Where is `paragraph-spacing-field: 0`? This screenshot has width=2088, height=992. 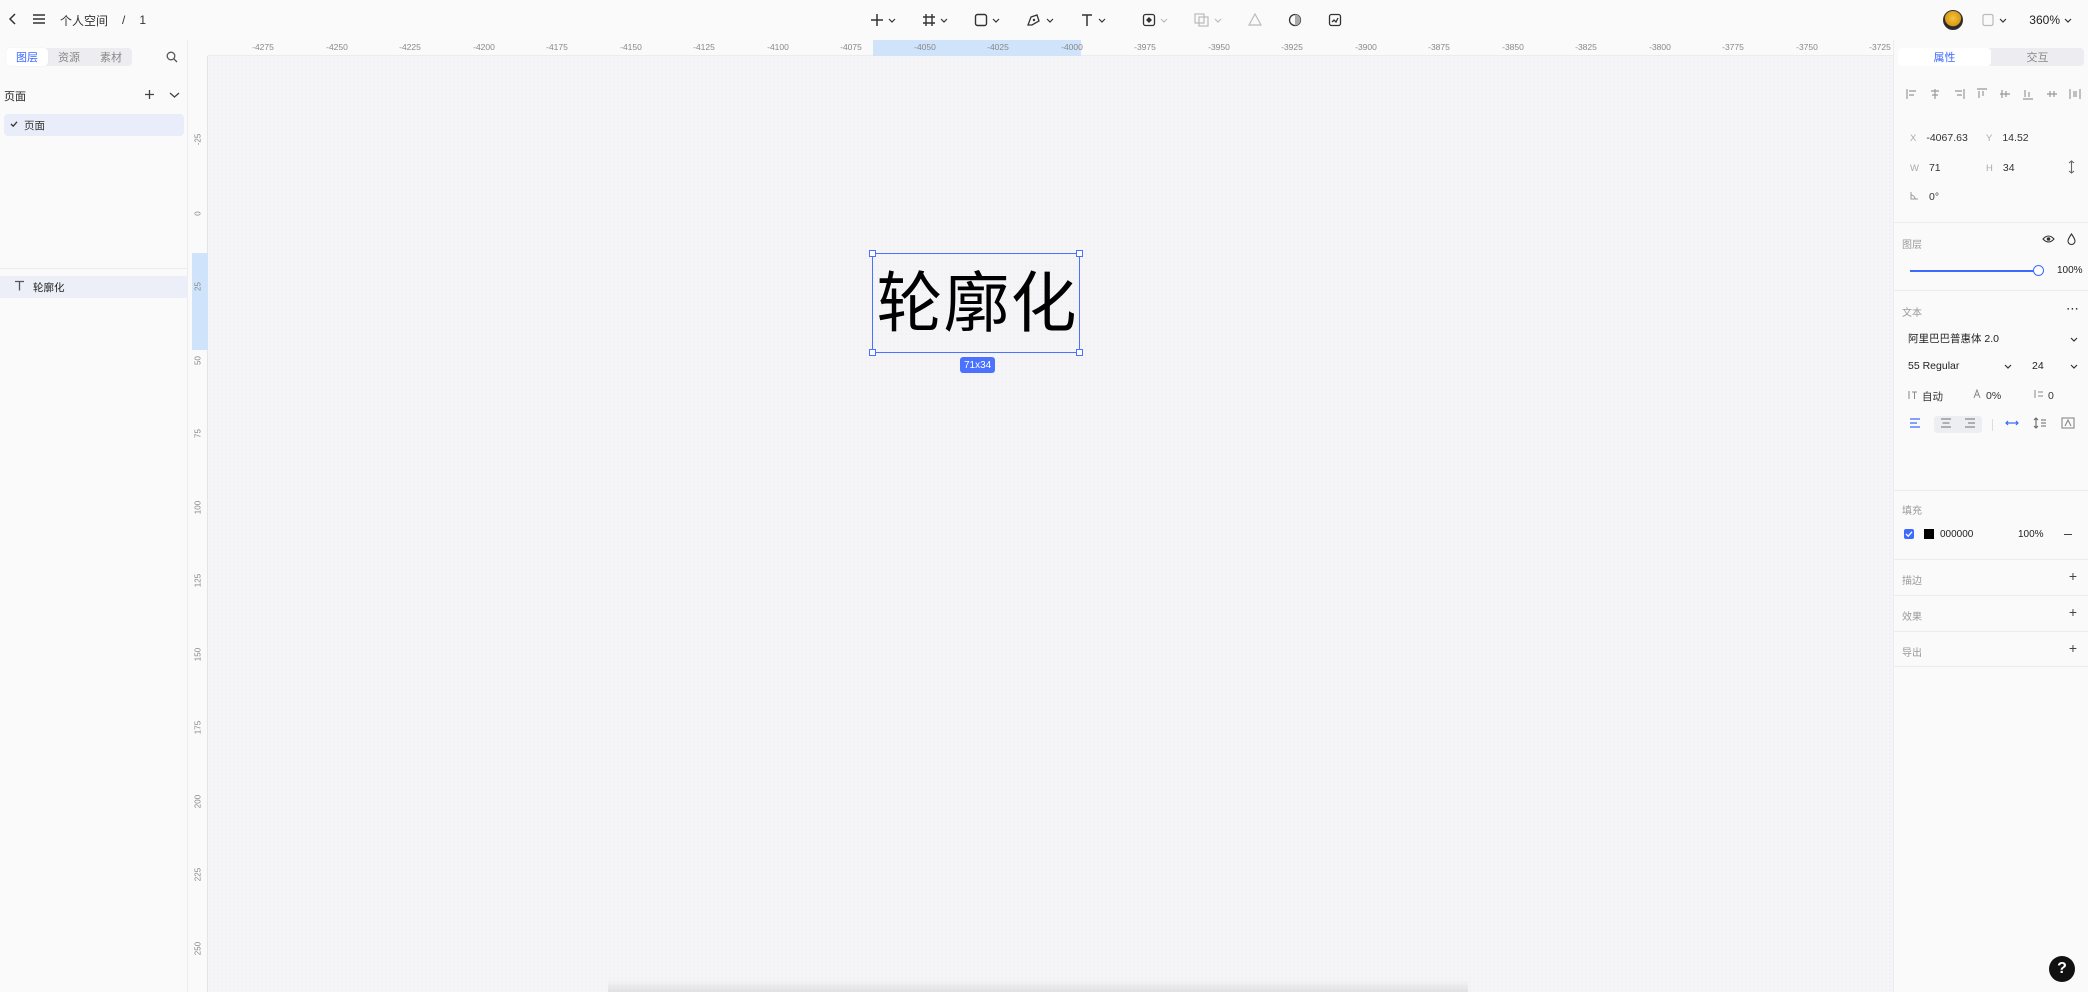
paragraph-spacing-field: 0 is located at coordinates (2044, 395).